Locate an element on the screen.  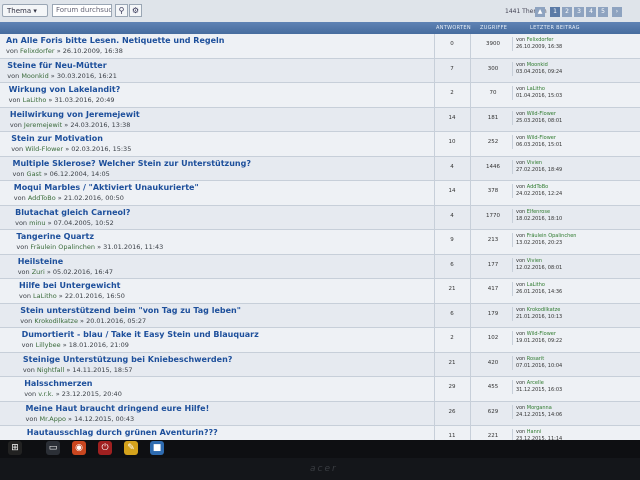
last-post-author: Fräulein Opalinchen is located at coordinates (552, 236).